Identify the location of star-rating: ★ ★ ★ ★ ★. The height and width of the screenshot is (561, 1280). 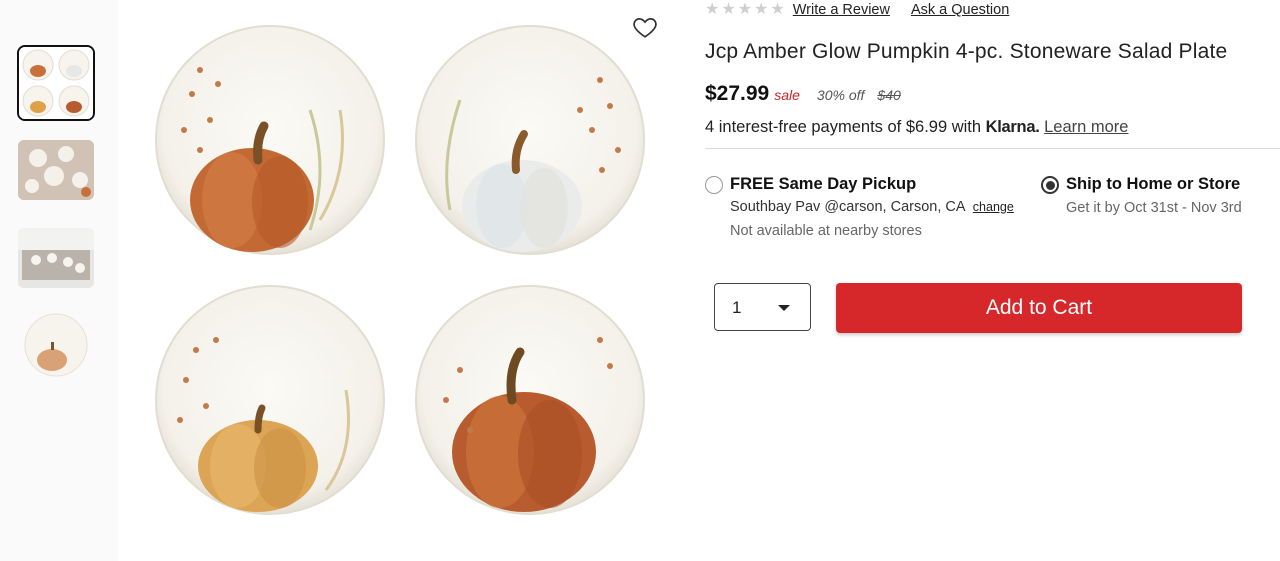
(745, 10).